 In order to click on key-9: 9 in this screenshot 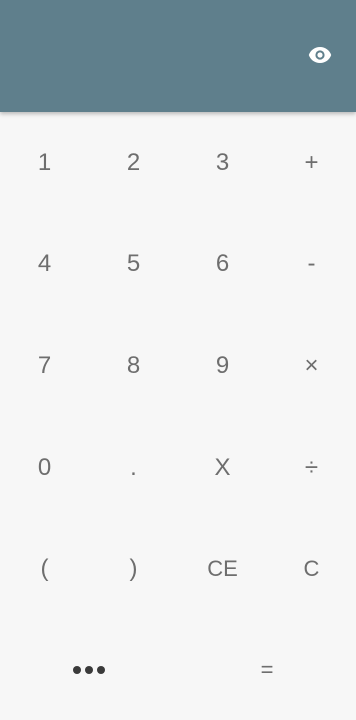, I will do `click(222, 366)`.